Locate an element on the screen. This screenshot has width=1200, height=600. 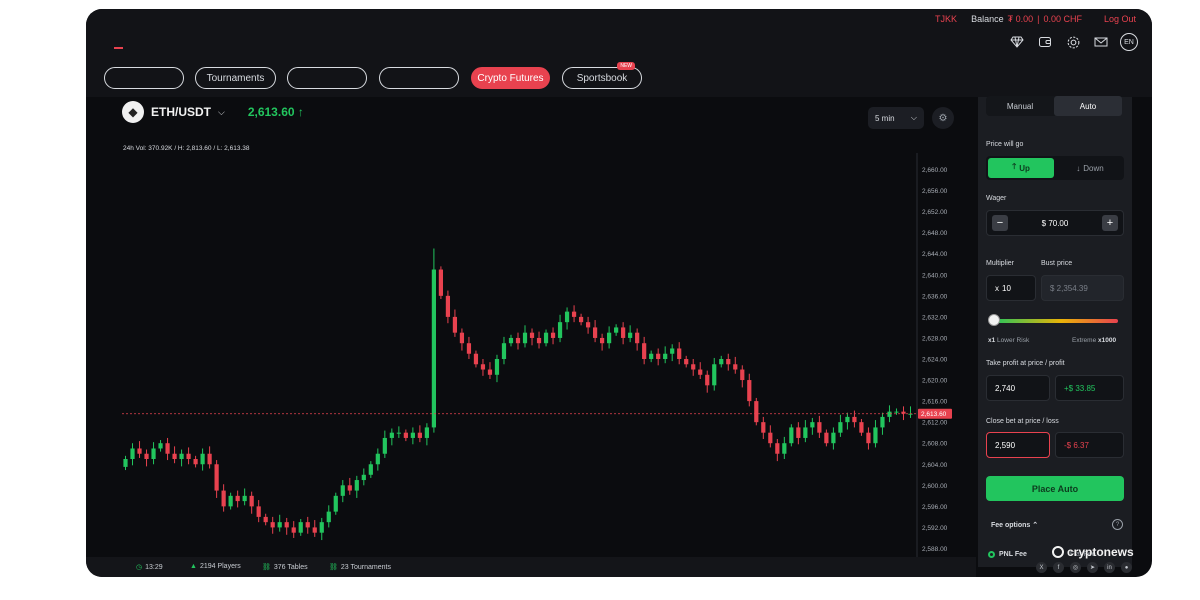
wager-input: $ 70.00 is located at coordinates (1055, 223).